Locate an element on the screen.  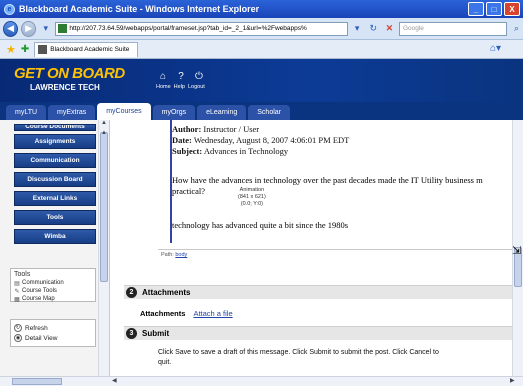
detail-view-item: ◉ Detail View is located at coordinates (53, 338).